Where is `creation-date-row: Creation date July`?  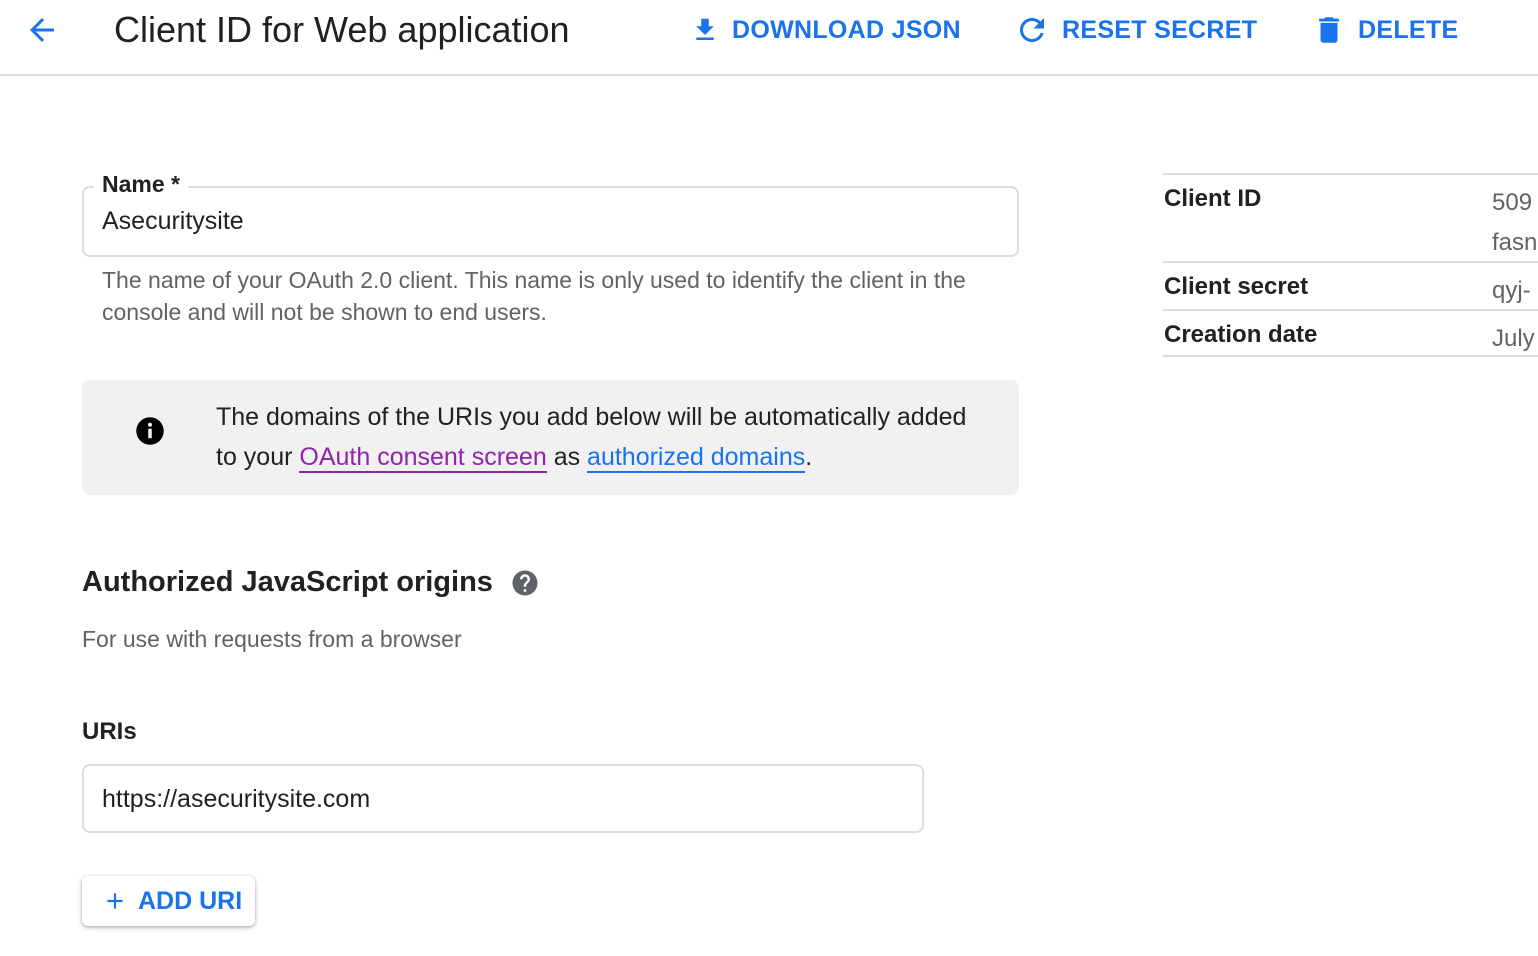 creation-date-row: Creation date July is located at coordinates (1350, 333).